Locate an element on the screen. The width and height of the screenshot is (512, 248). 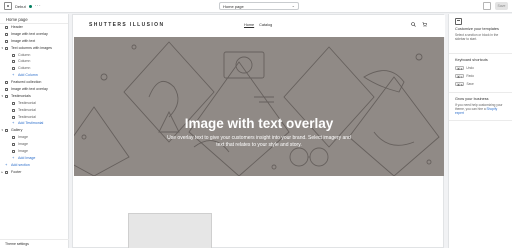
image-overlay-icon is located at coordinates (6, 34).